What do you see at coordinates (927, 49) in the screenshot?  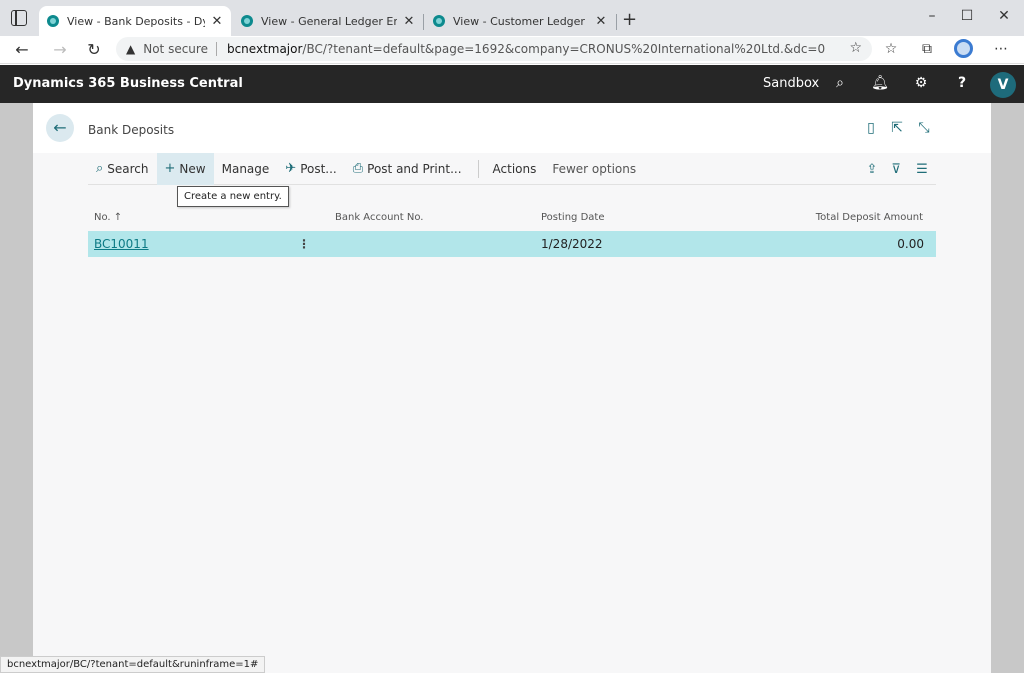 I see `collections-icon: ⧉` at bounding box center [927, 49].